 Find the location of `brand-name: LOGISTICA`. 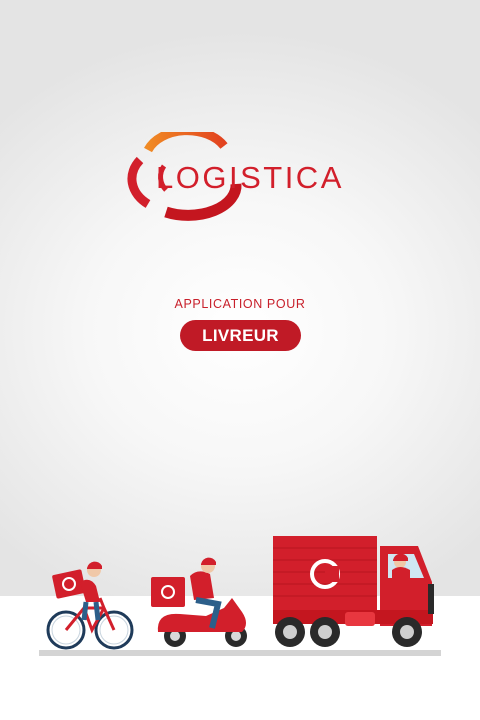

brand-name: LOGISTICA is located at coordinates (250, 177).